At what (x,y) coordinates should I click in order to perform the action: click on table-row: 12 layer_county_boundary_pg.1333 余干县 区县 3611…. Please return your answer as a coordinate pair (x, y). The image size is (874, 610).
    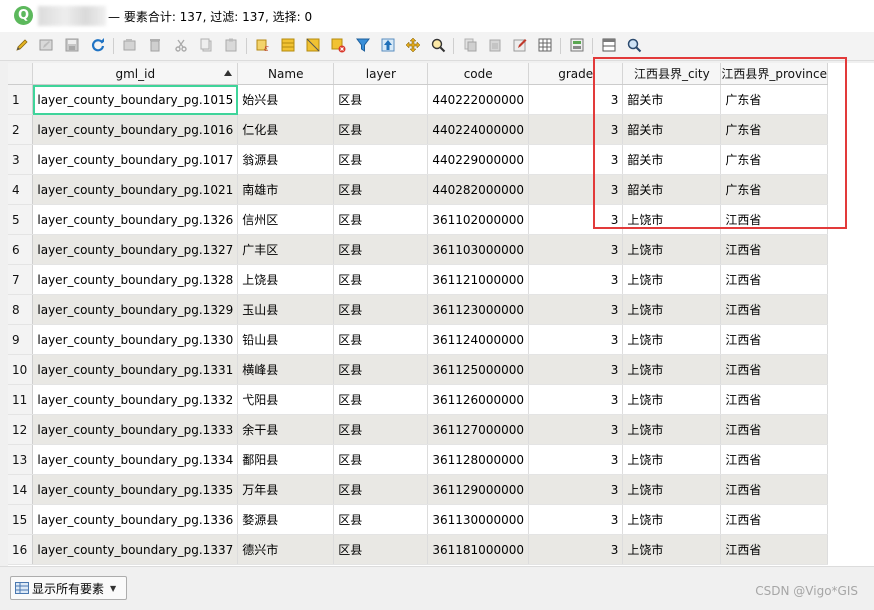
    Looking at the image, I should click on (418, 429).